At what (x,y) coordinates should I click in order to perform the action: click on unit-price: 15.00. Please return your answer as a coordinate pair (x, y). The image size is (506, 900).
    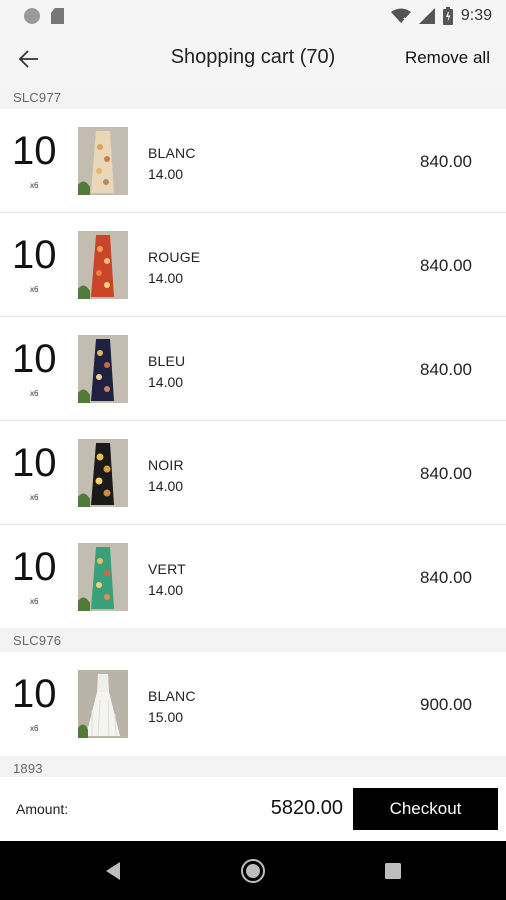
    Looking at the image, I should click on (166, 717).